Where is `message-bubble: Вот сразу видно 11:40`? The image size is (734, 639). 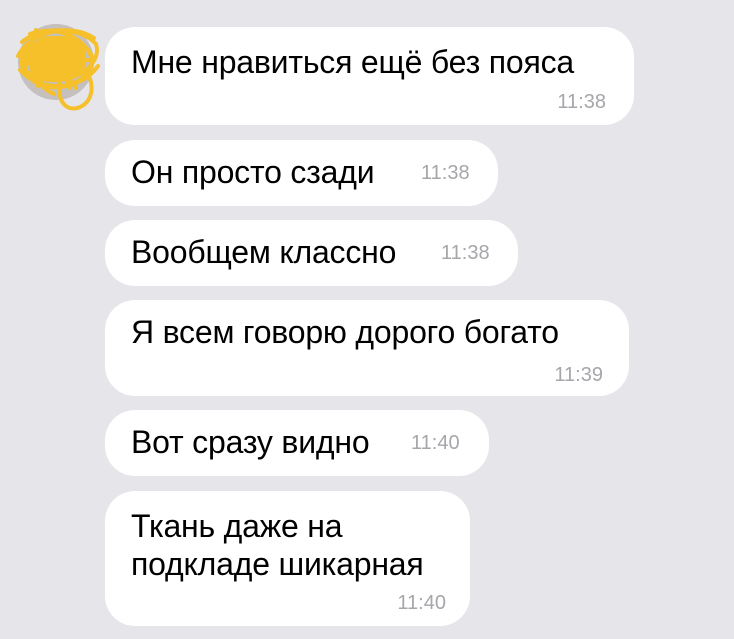 message-bubble: Вот сразу видно 11:40 is located at coordinates (297, 443).